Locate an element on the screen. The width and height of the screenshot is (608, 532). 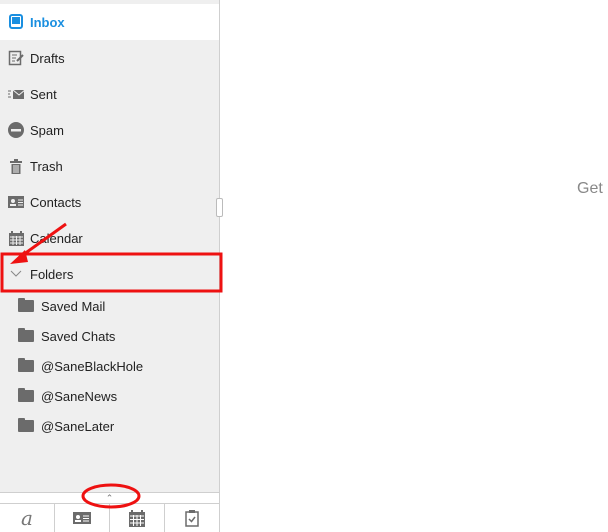
folder-item: @SaneLater is located at coordinates (109, 426).